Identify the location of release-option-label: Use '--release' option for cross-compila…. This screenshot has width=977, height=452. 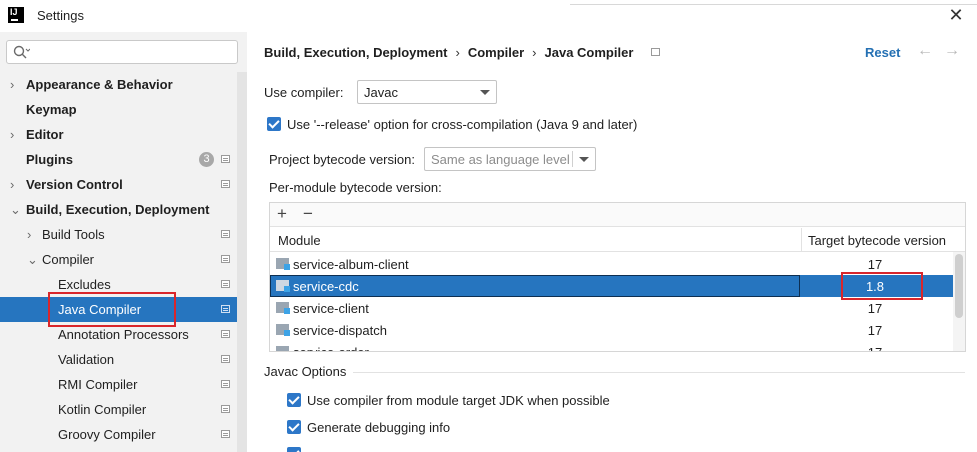
(462, 124).